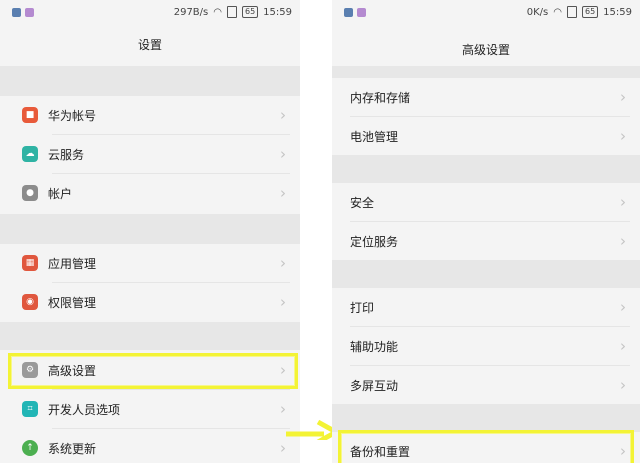 The image size is (640, 463). I want to click on settings-item-battery: 电池管理 ›, so click(486, 136).